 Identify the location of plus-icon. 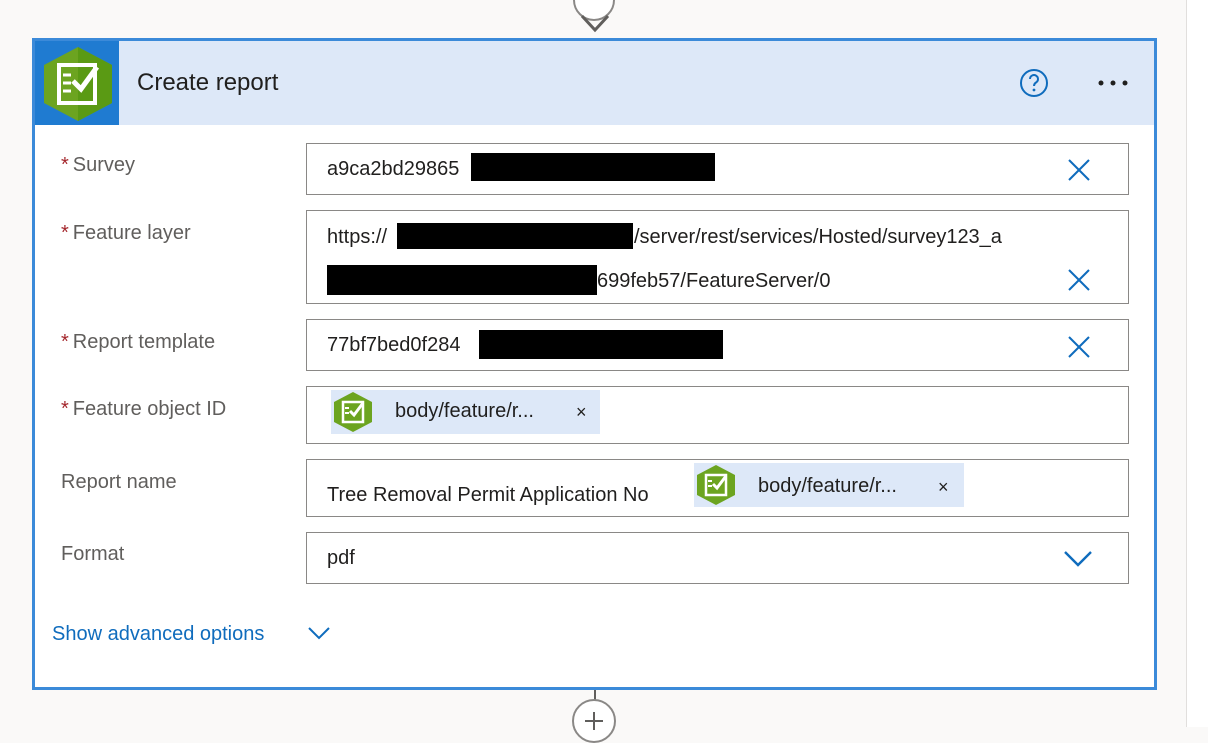
(594, 721).